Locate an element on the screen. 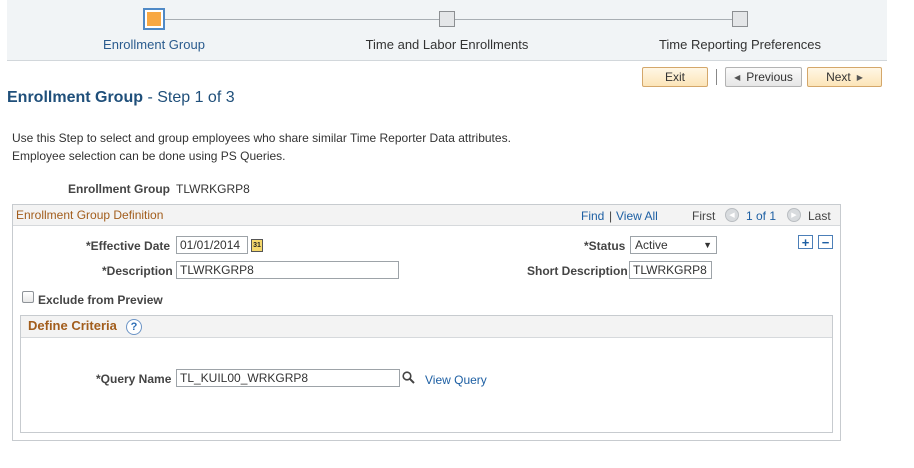  effective-date-field: 01/01/2014 is located at coordinates (212, 245).